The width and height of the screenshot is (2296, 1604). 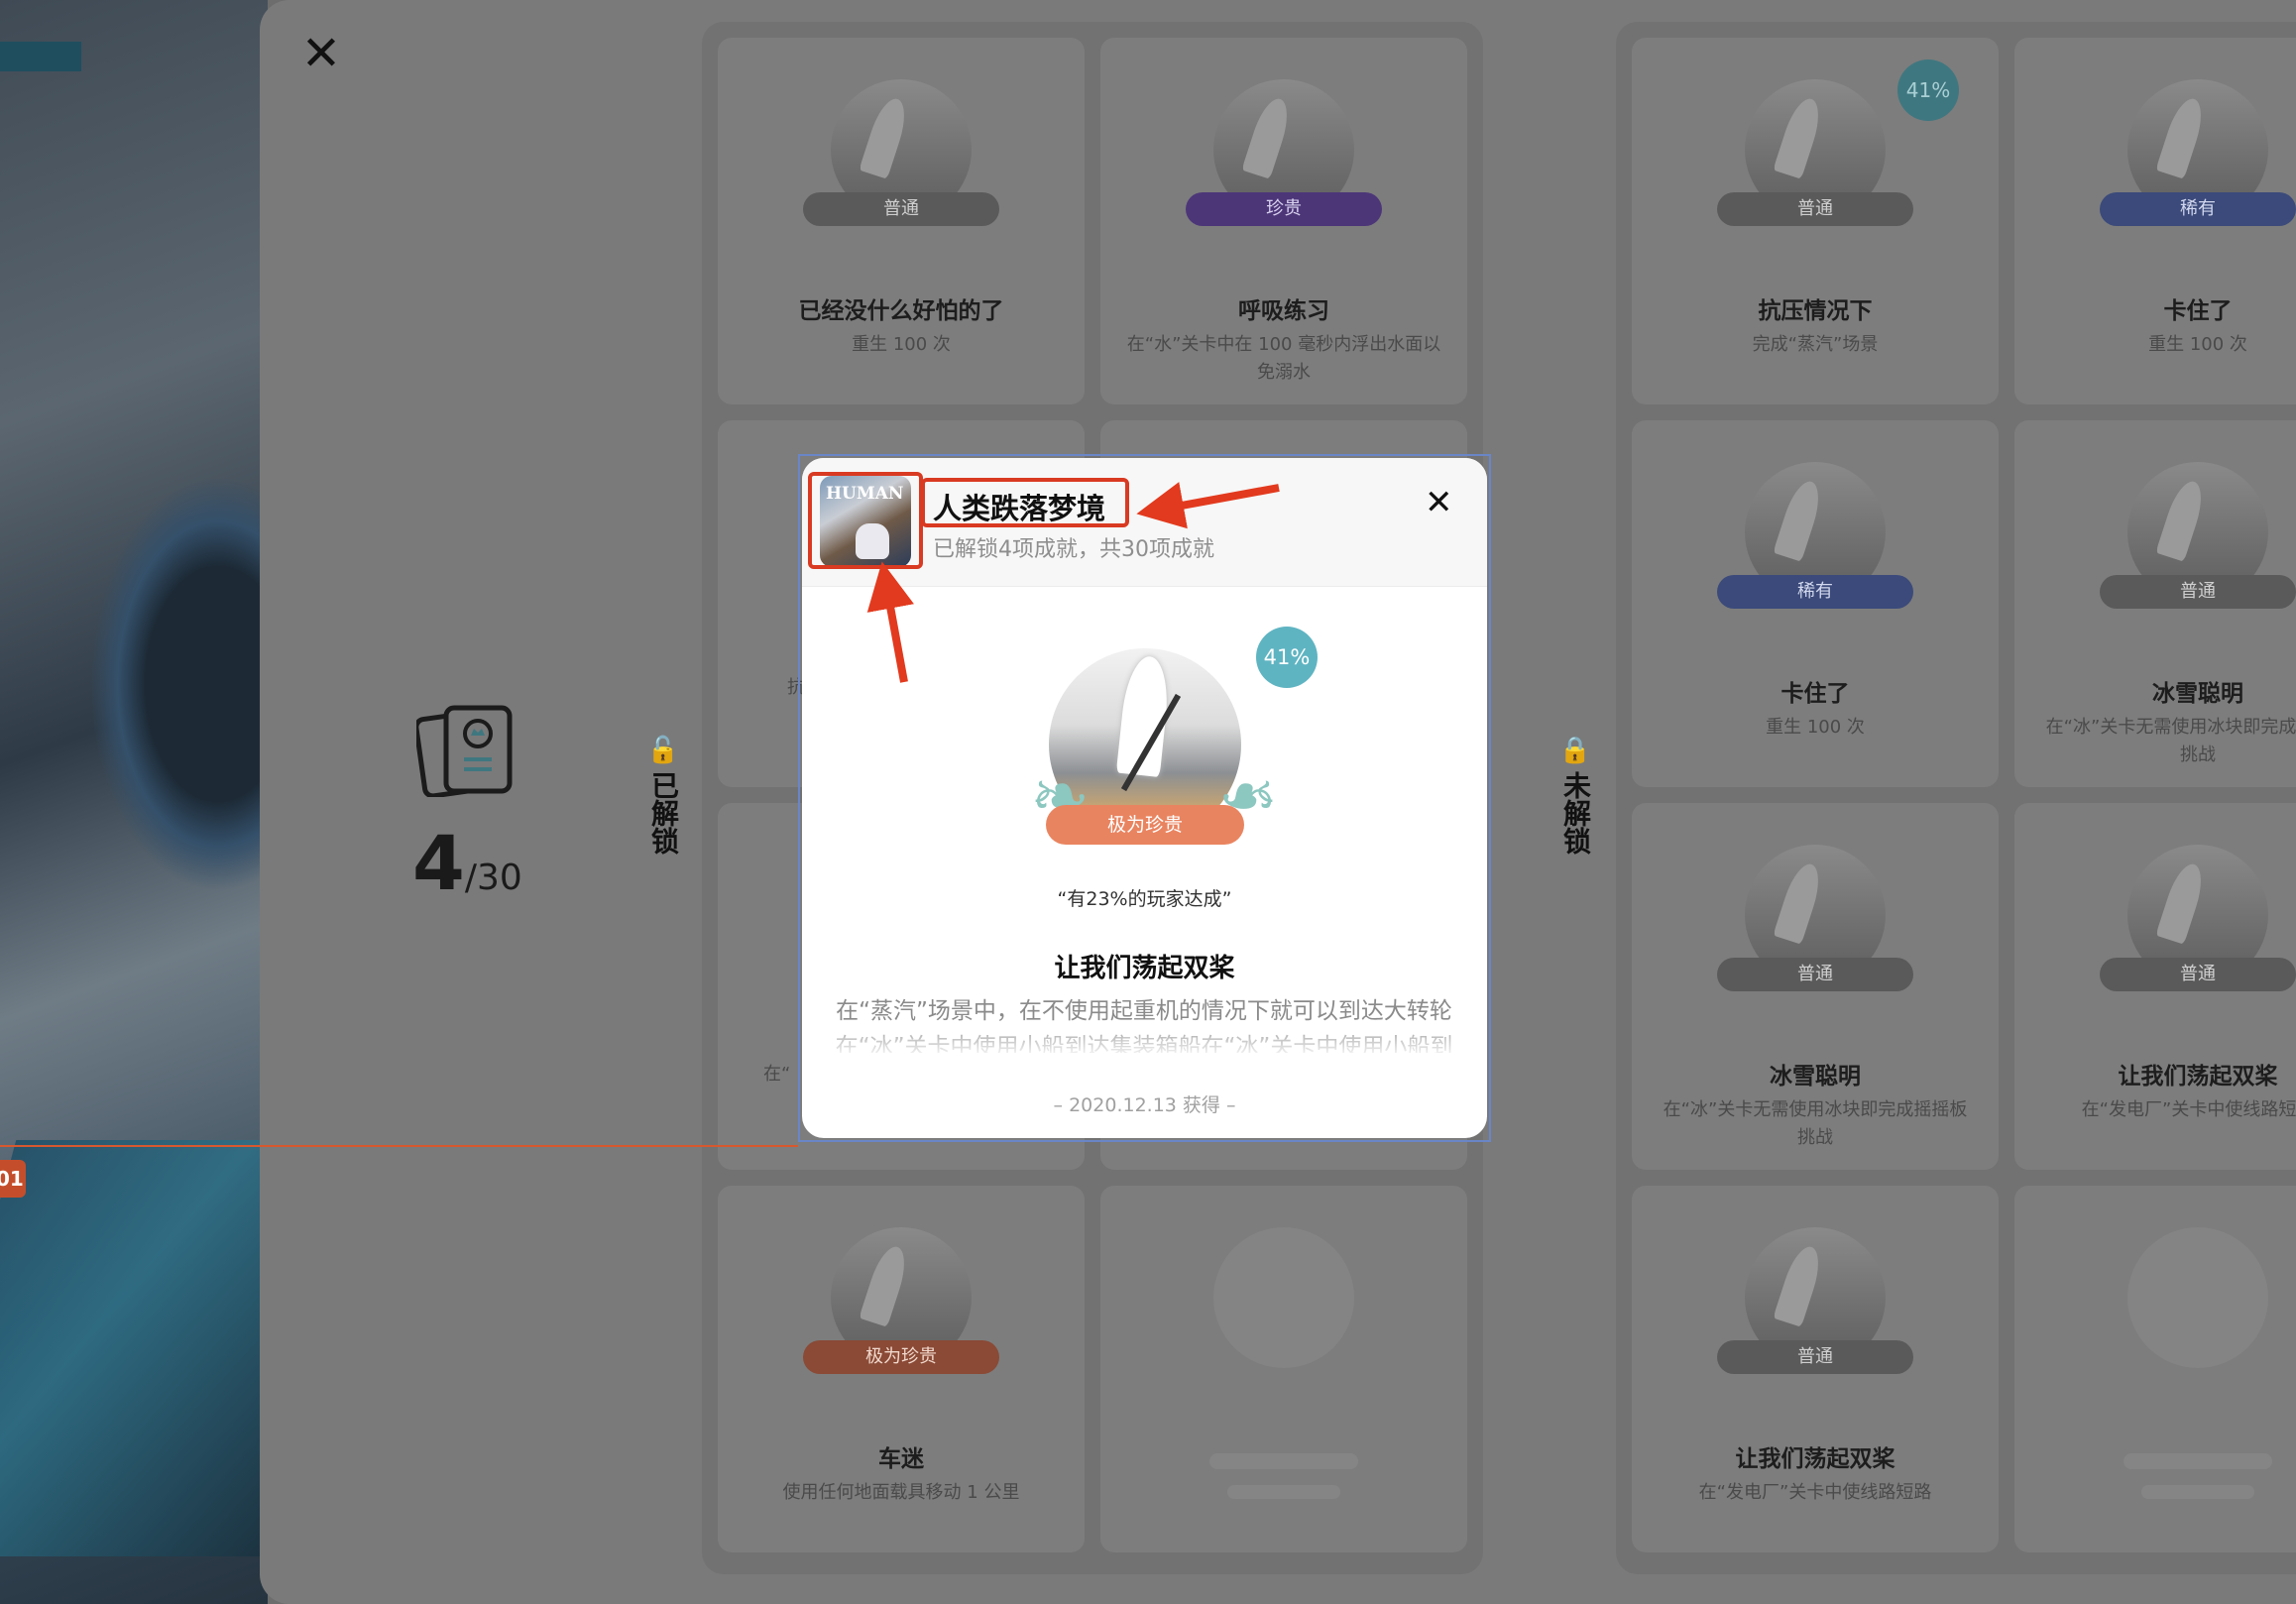 I want to click on achievement-title: 已经没什么好怕的了, so click(x=901, y=311).